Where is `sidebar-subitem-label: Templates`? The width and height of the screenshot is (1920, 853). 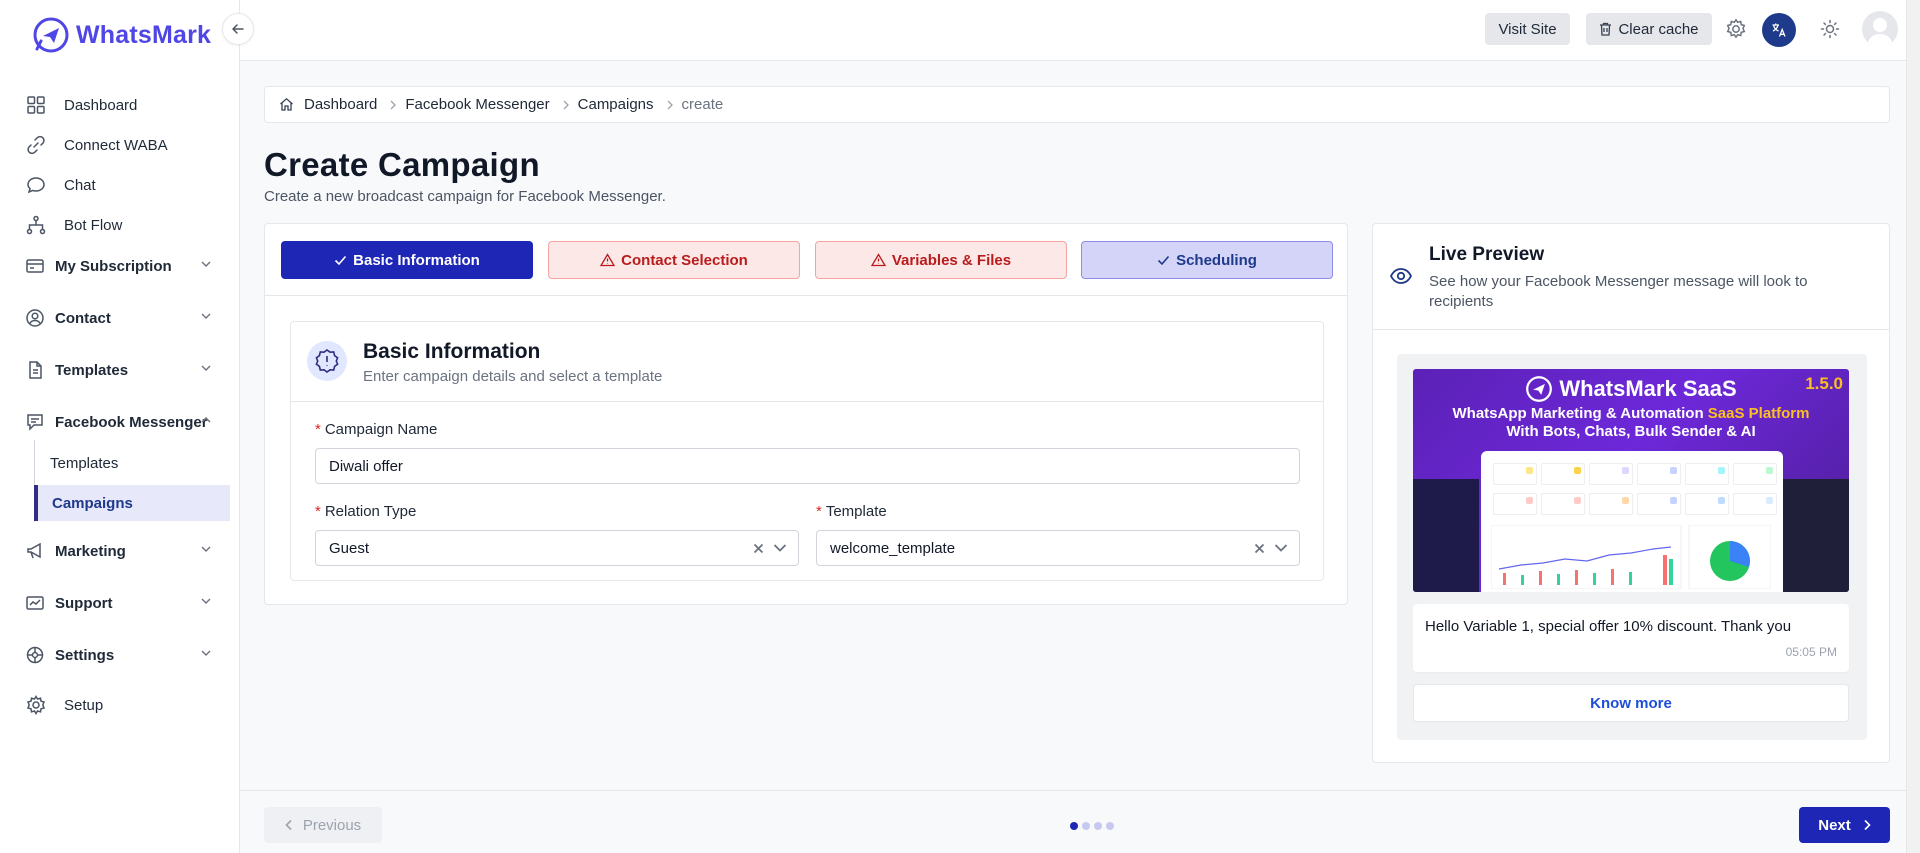
sidebar-subitem-label: Templates is located at coordinates (84, 463).